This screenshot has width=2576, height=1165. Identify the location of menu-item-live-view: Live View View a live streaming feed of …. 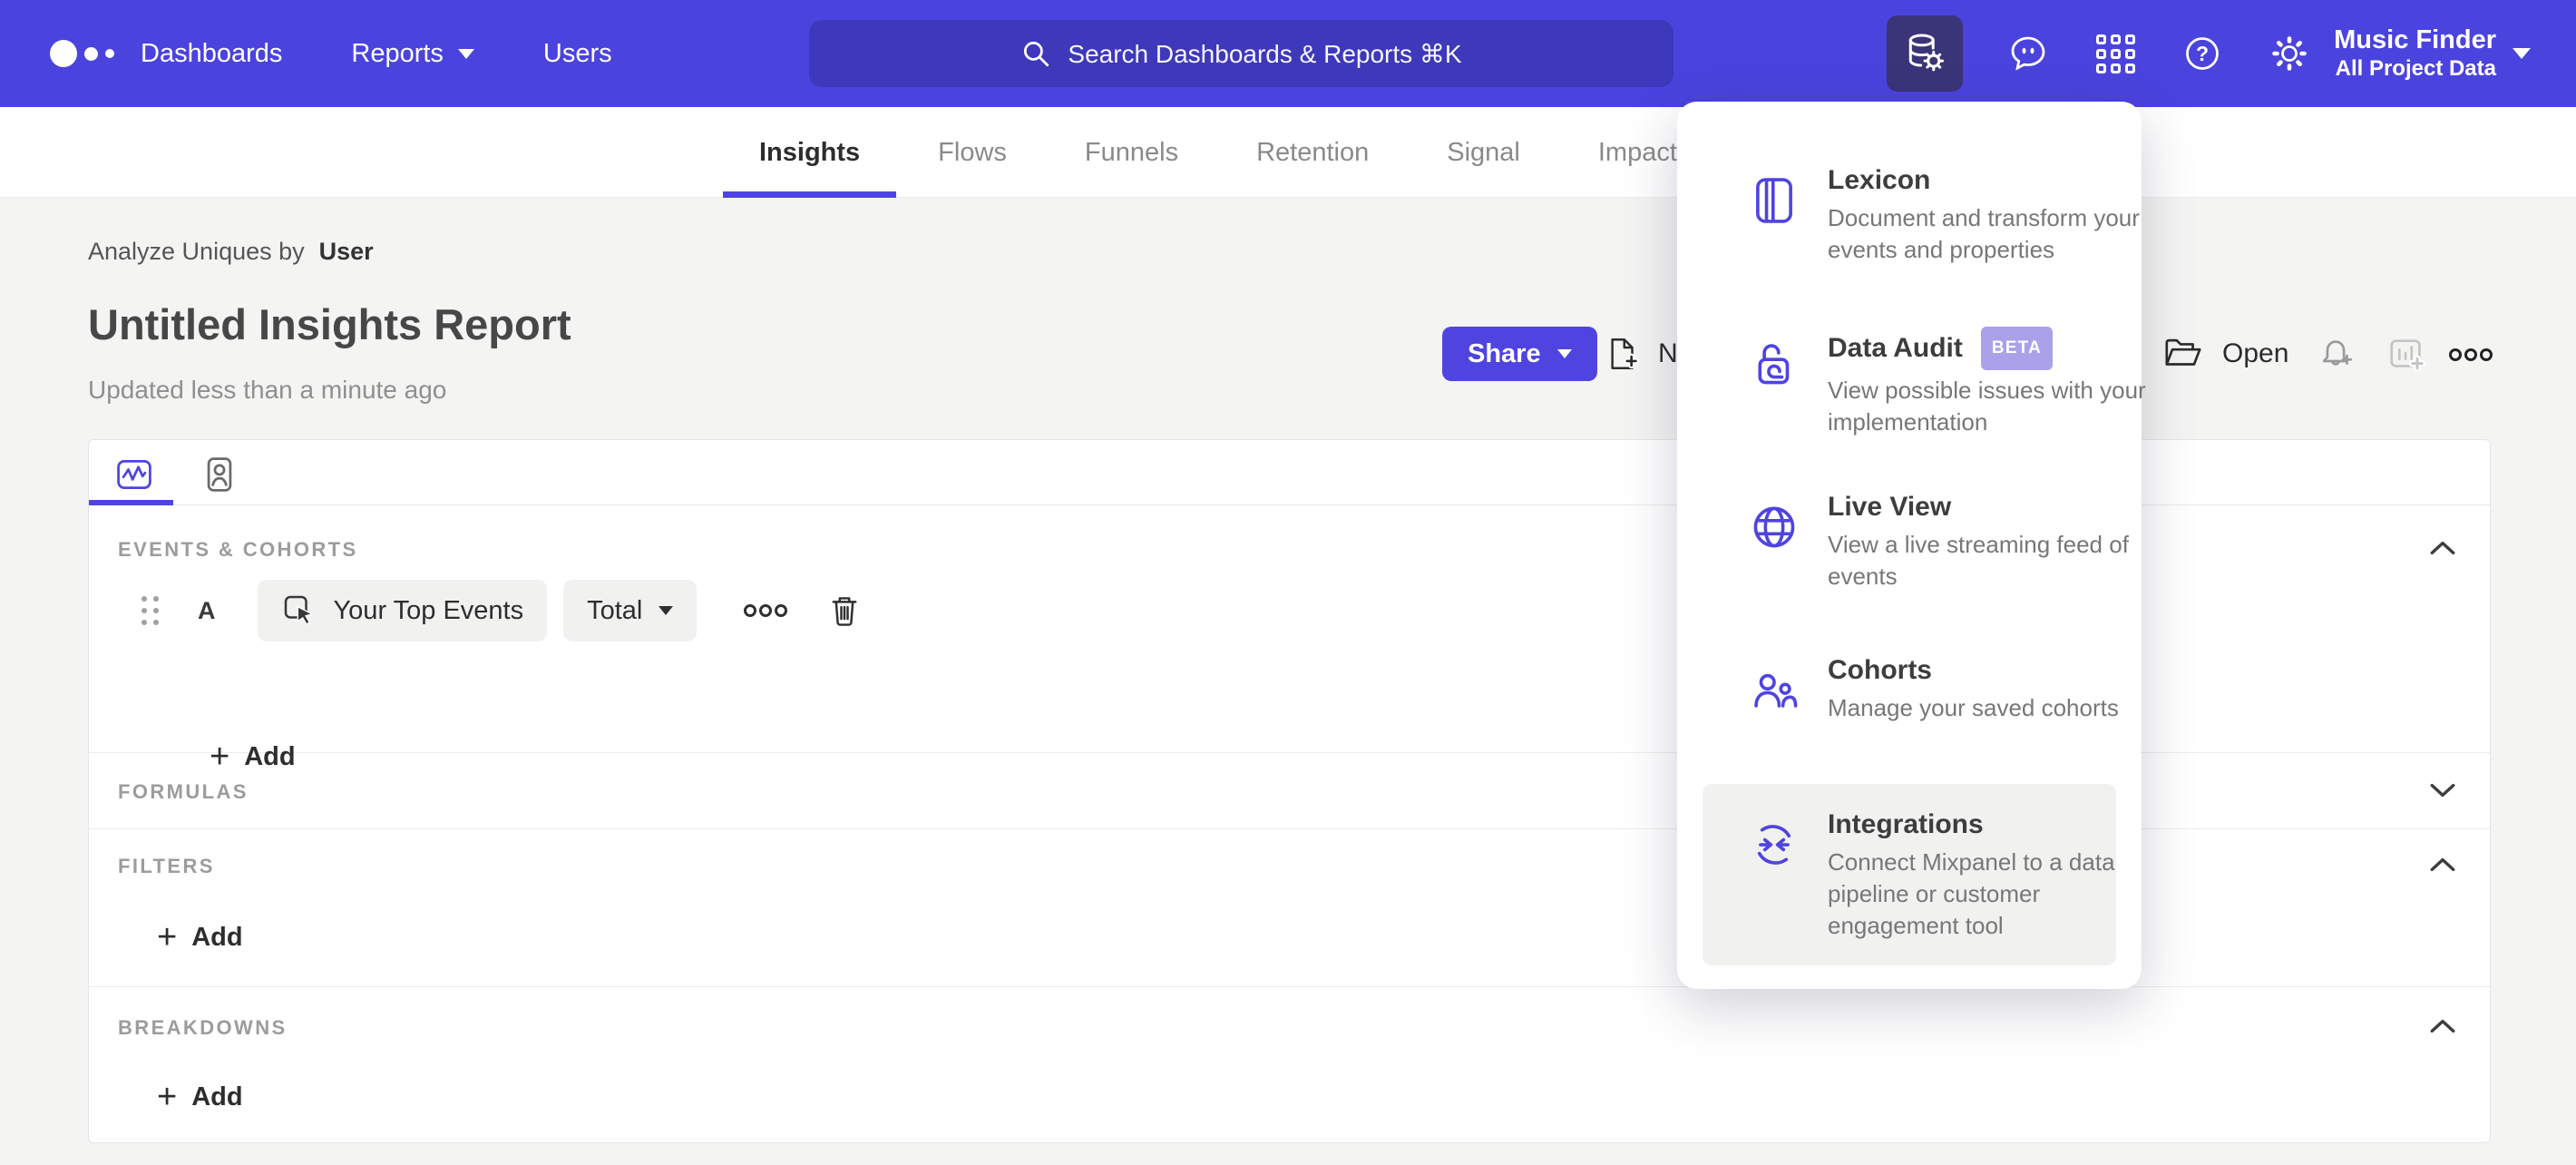
(1947, 541).